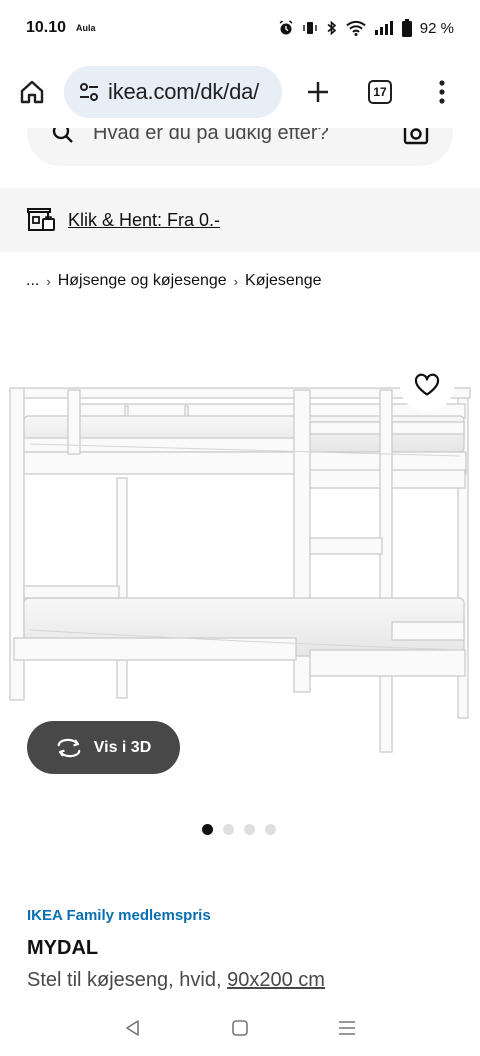 This screenshot has height=1056, width=480. I want to click on view-3d-label: Vis i 3D, so click(122, 747).